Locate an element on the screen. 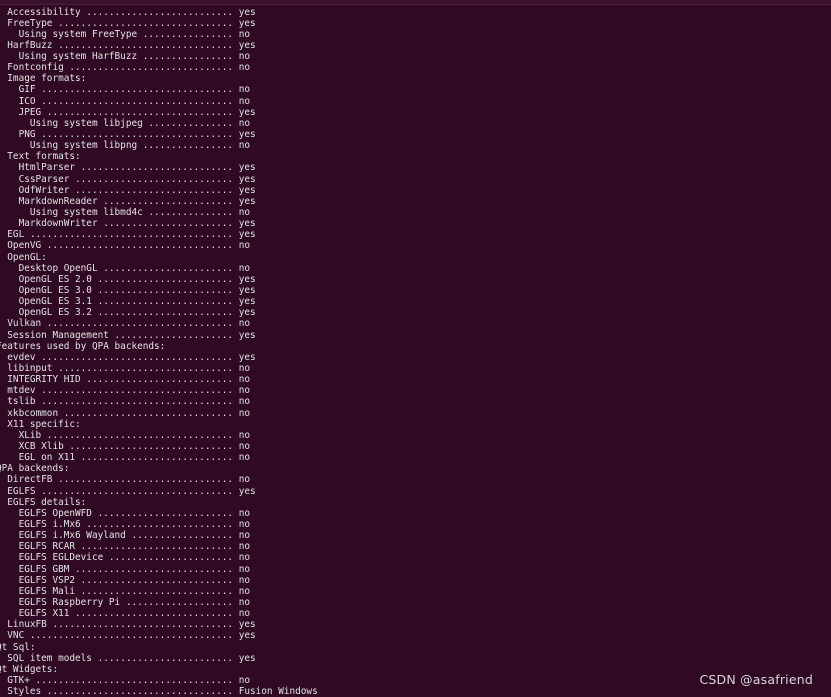 Image resolution: width=831 pixels, height=697 pixels. terminal-line: OpenGL: is located at coordinates (23, 257).